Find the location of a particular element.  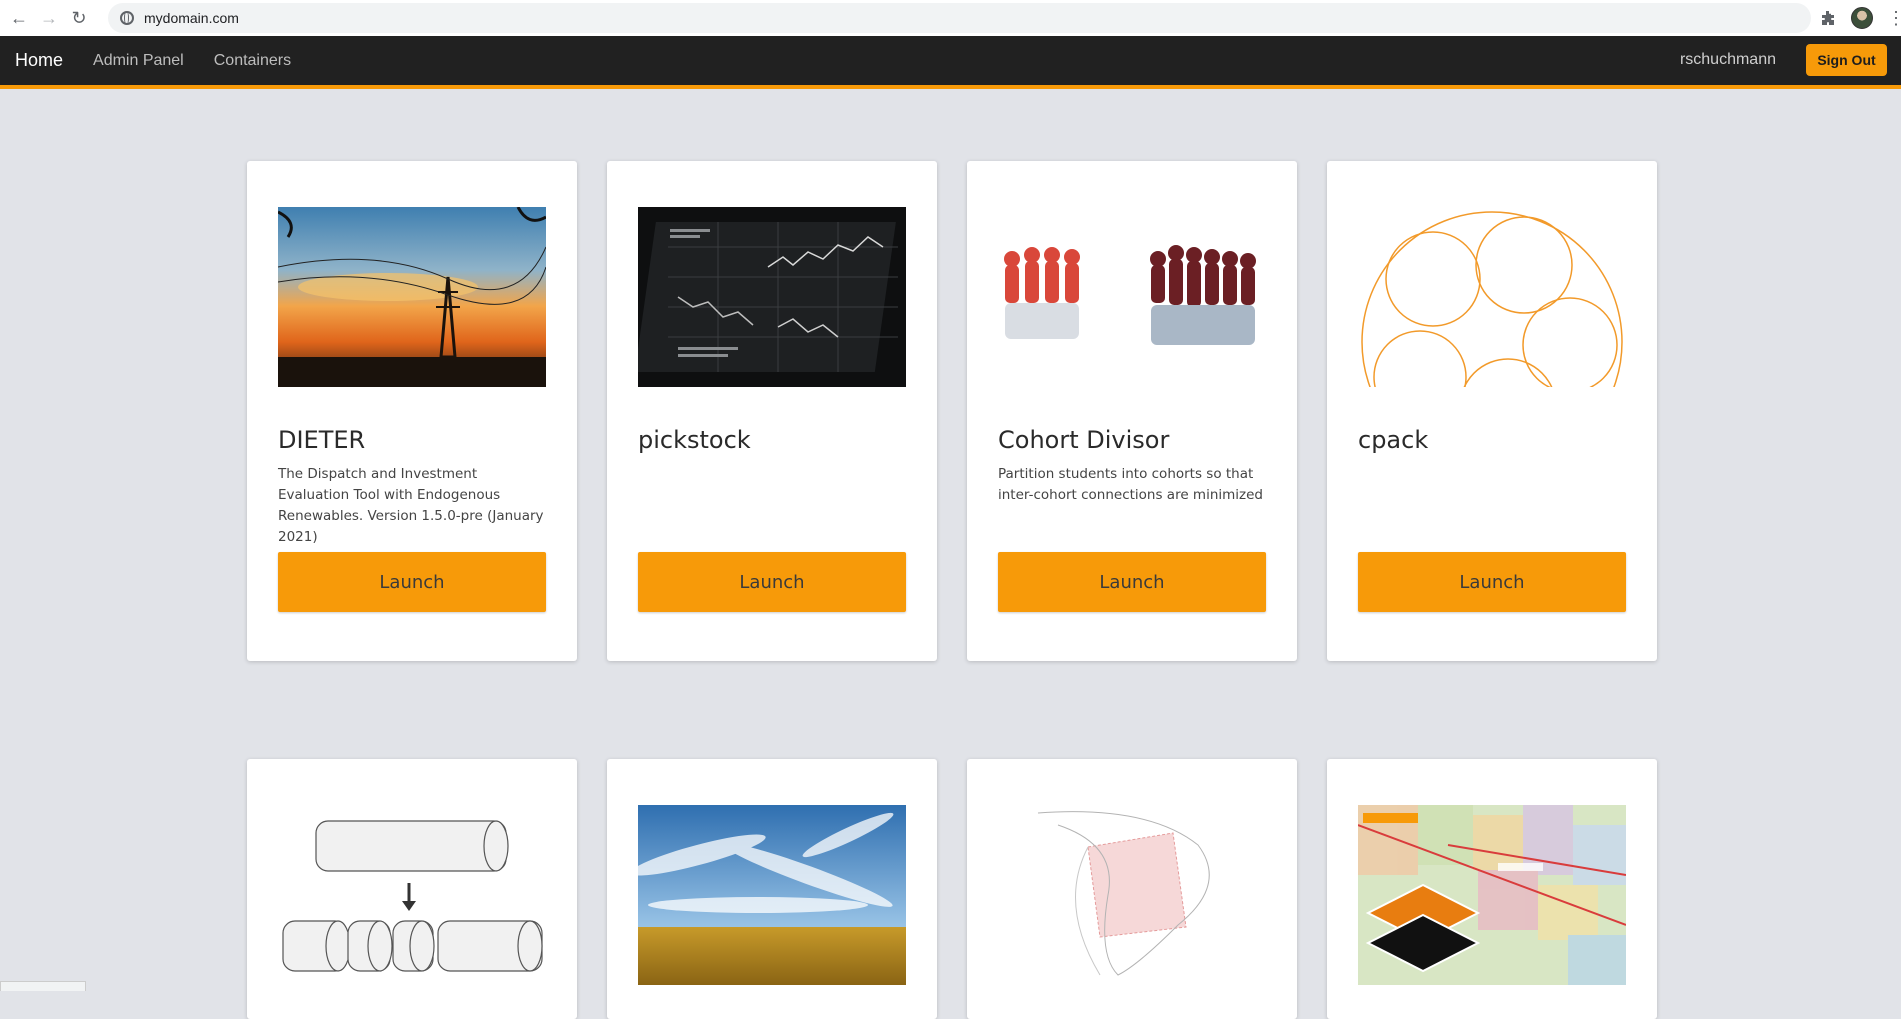

nav-admin-panel: Admin Panel is located at coordinates (138, 61).